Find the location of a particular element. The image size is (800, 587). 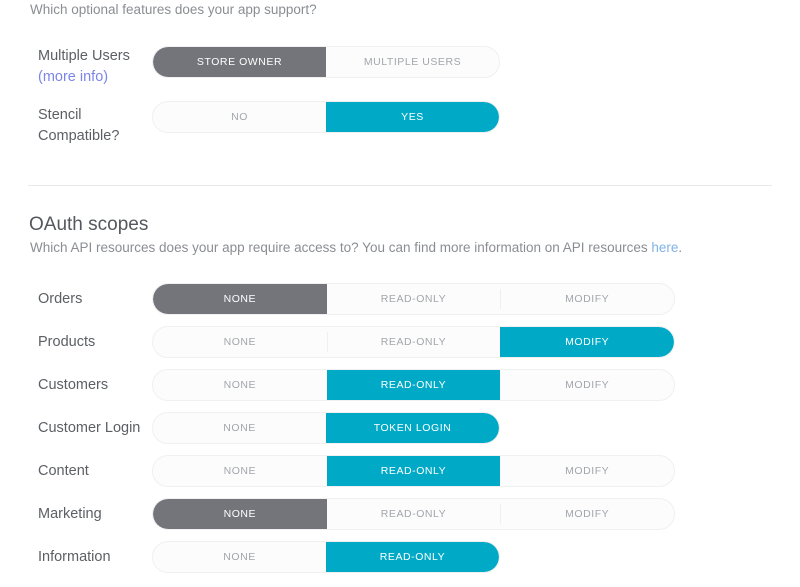

toggle-group-orders: NONE READ-ONLY MODIFY is located at coordinates (413, 299).